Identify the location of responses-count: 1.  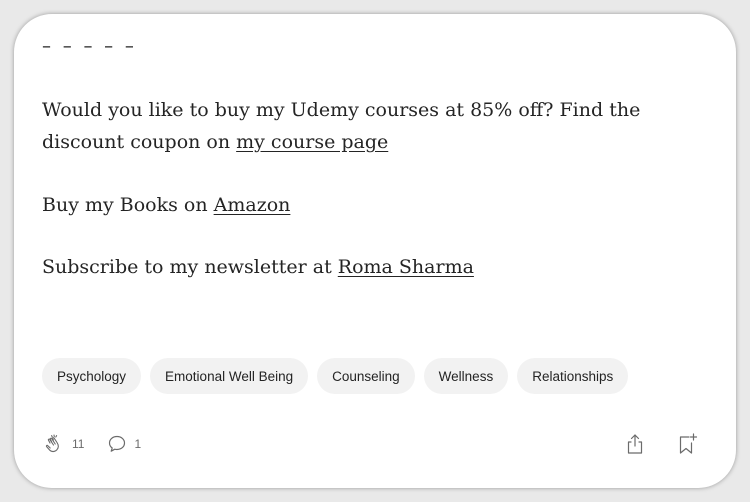
(138, 444).